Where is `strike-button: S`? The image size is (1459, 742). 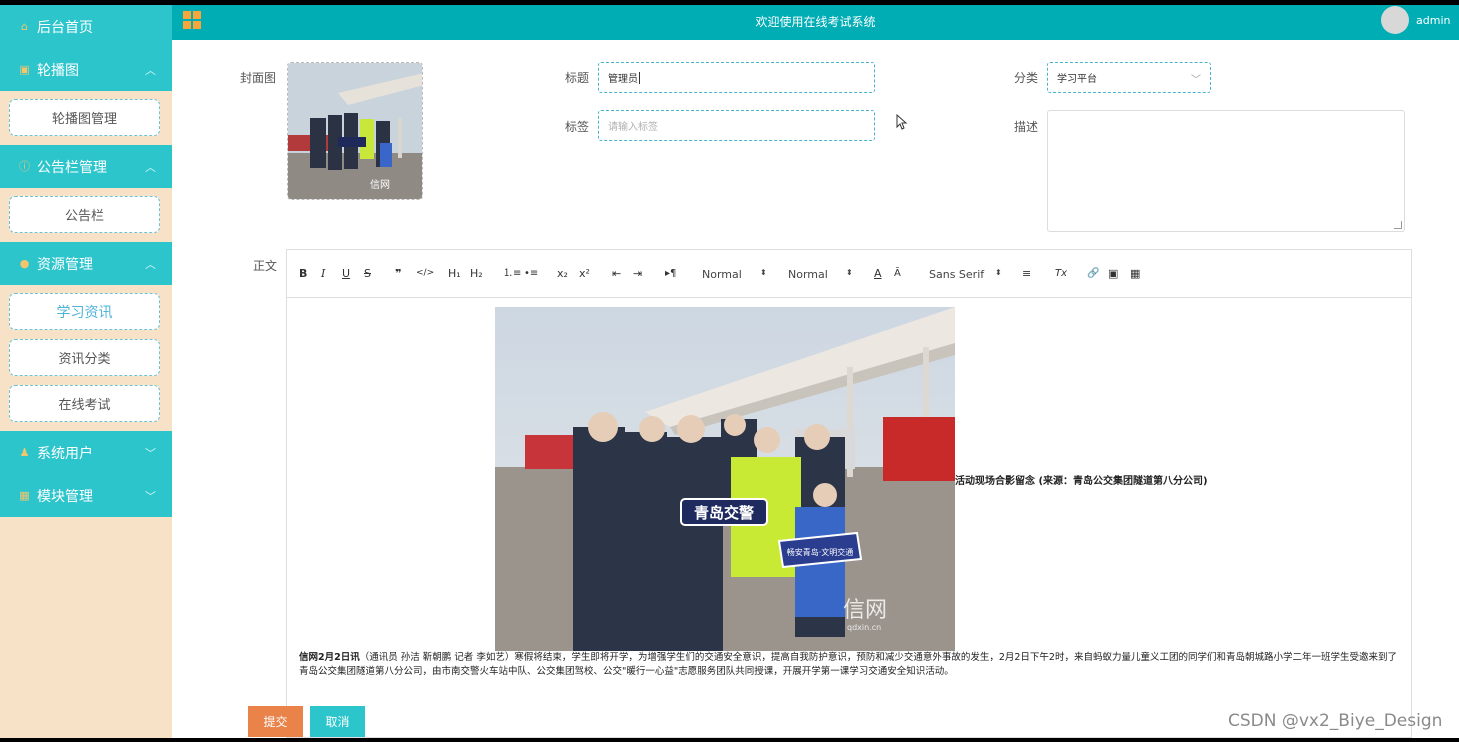
strike-button: S is located at coordinates (367, 273).